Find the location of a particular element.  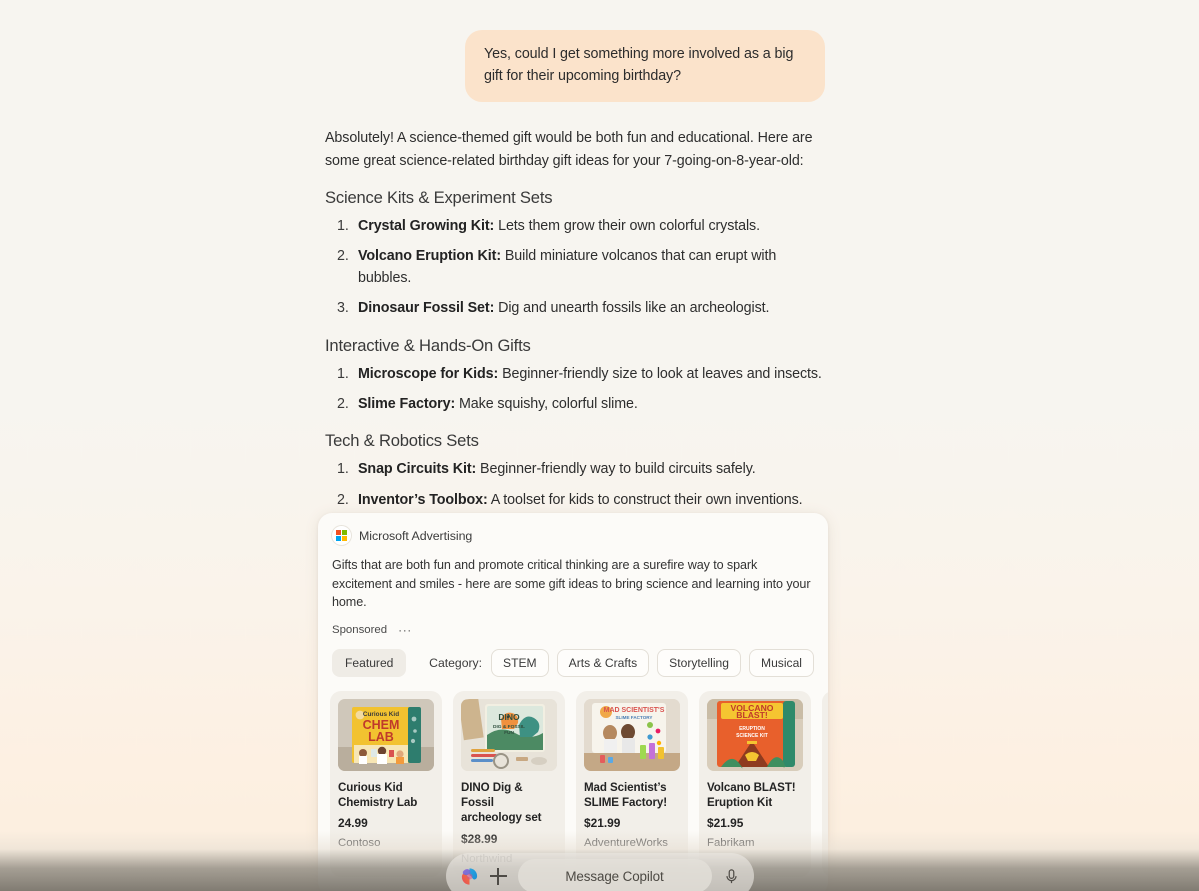

product-title: DINO Dig & Fossil archeology set is located at coordinates (501, 802).